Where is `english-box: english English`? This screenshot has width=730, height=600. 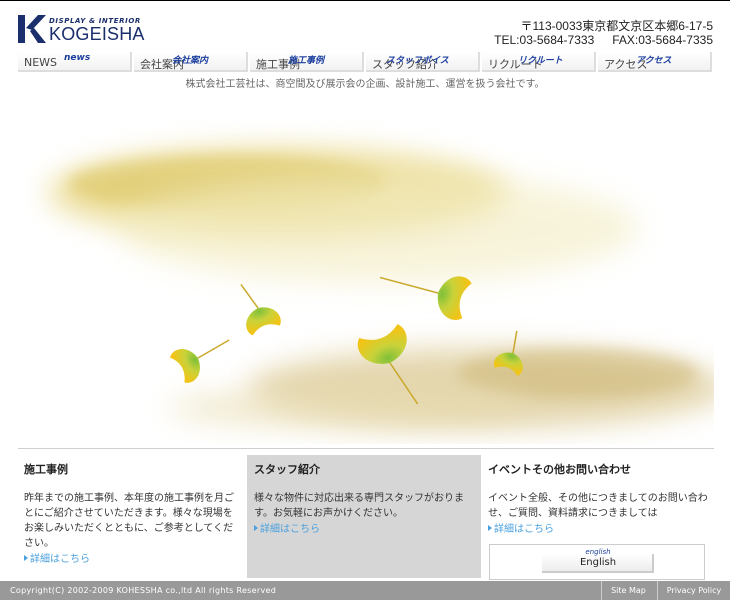 english-box: english English is located at coordinates (597, 562).